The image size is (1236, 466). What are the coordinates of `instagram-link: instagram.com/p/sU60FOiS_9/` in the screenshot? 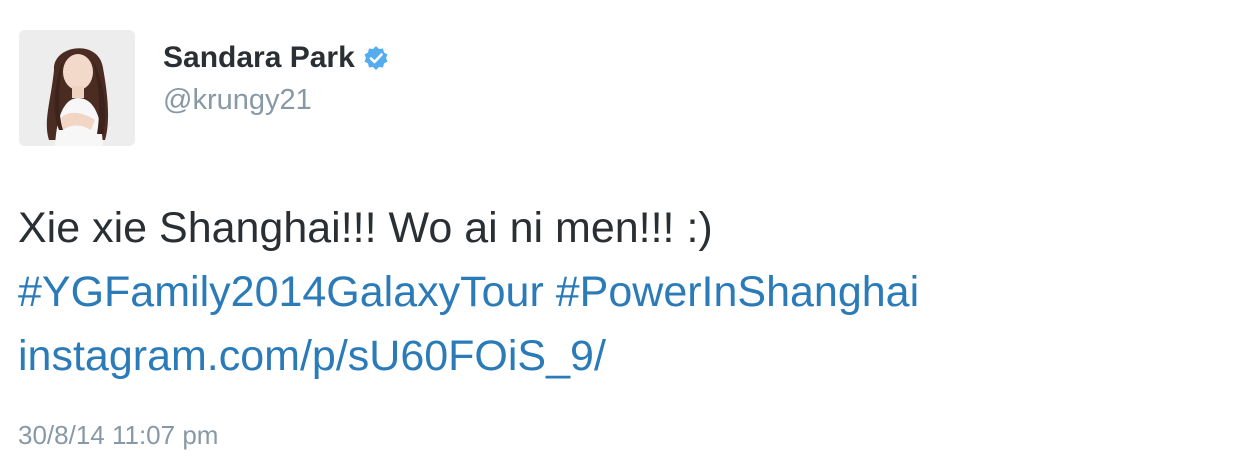 It's located at (312, 356).